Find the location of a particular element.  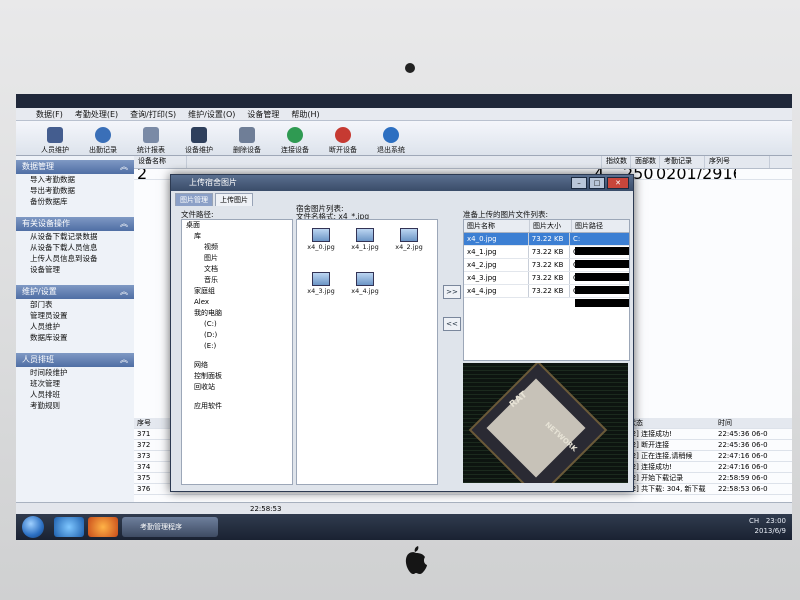

sidebar-item-download-records: 从设备下载记录数据 is located at coordinates (75, 236).